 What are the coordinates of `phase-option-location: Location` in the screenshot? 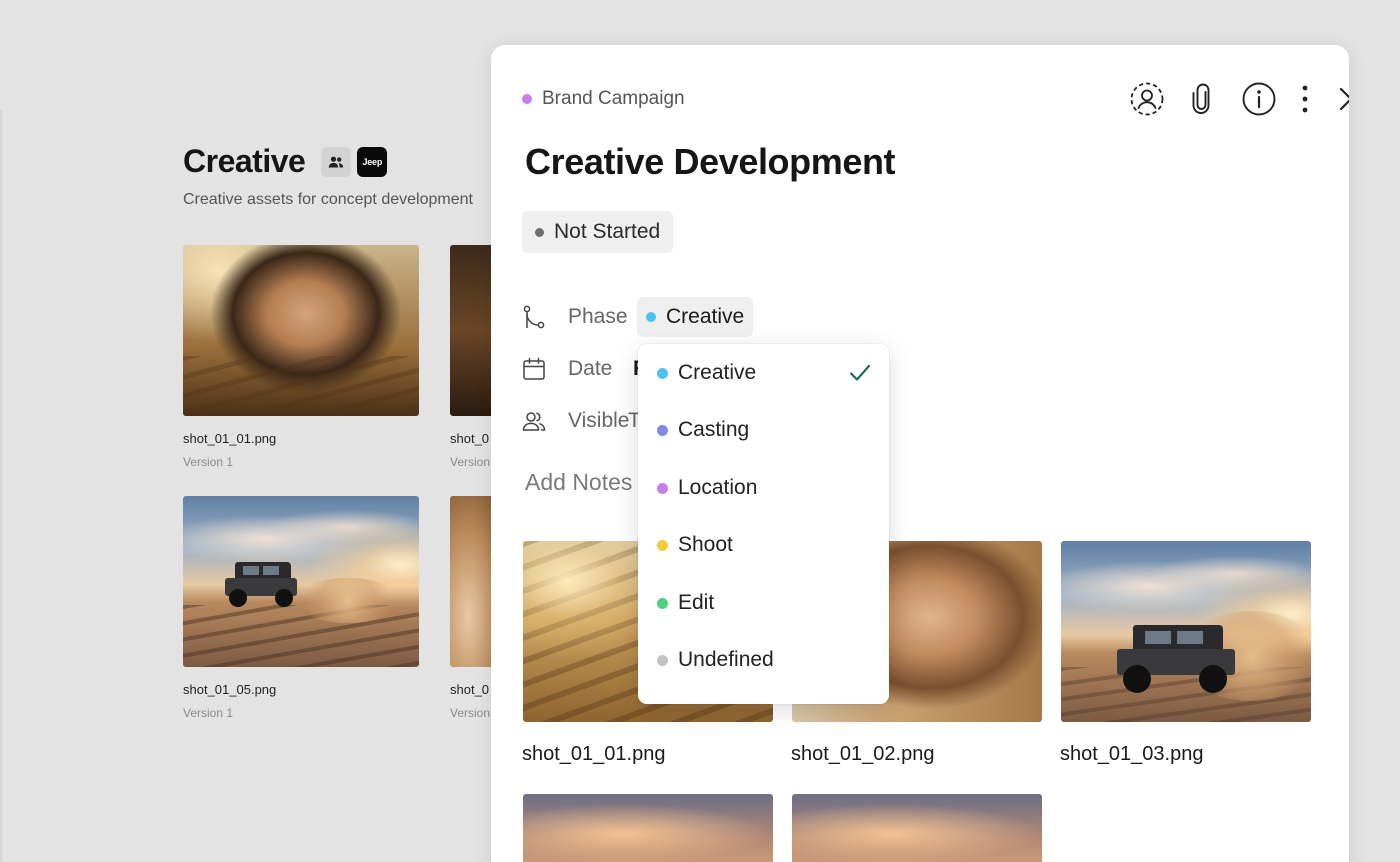 It's located at (763, 488).